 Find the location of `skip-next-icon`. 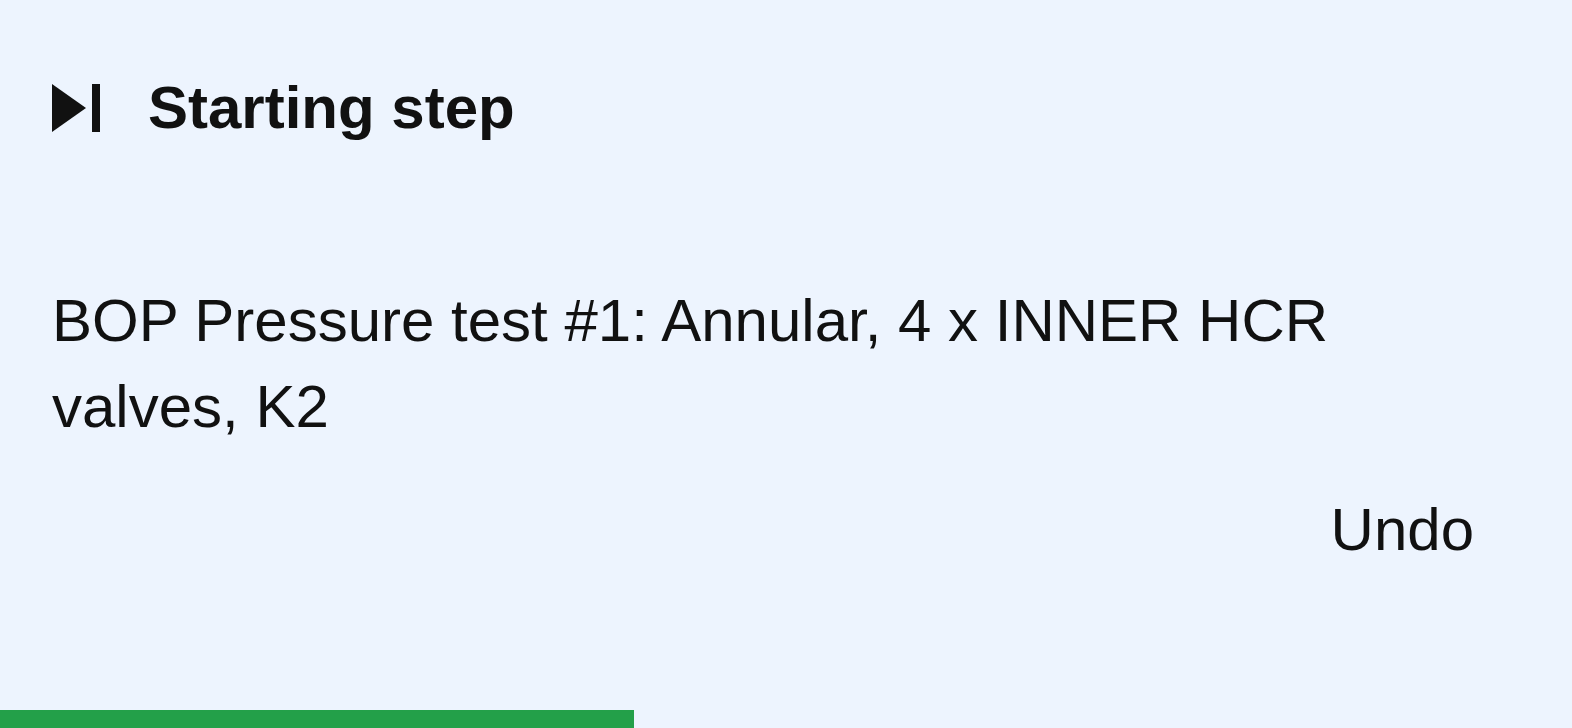

skip-next-icon is located at coordinates (77, 108).